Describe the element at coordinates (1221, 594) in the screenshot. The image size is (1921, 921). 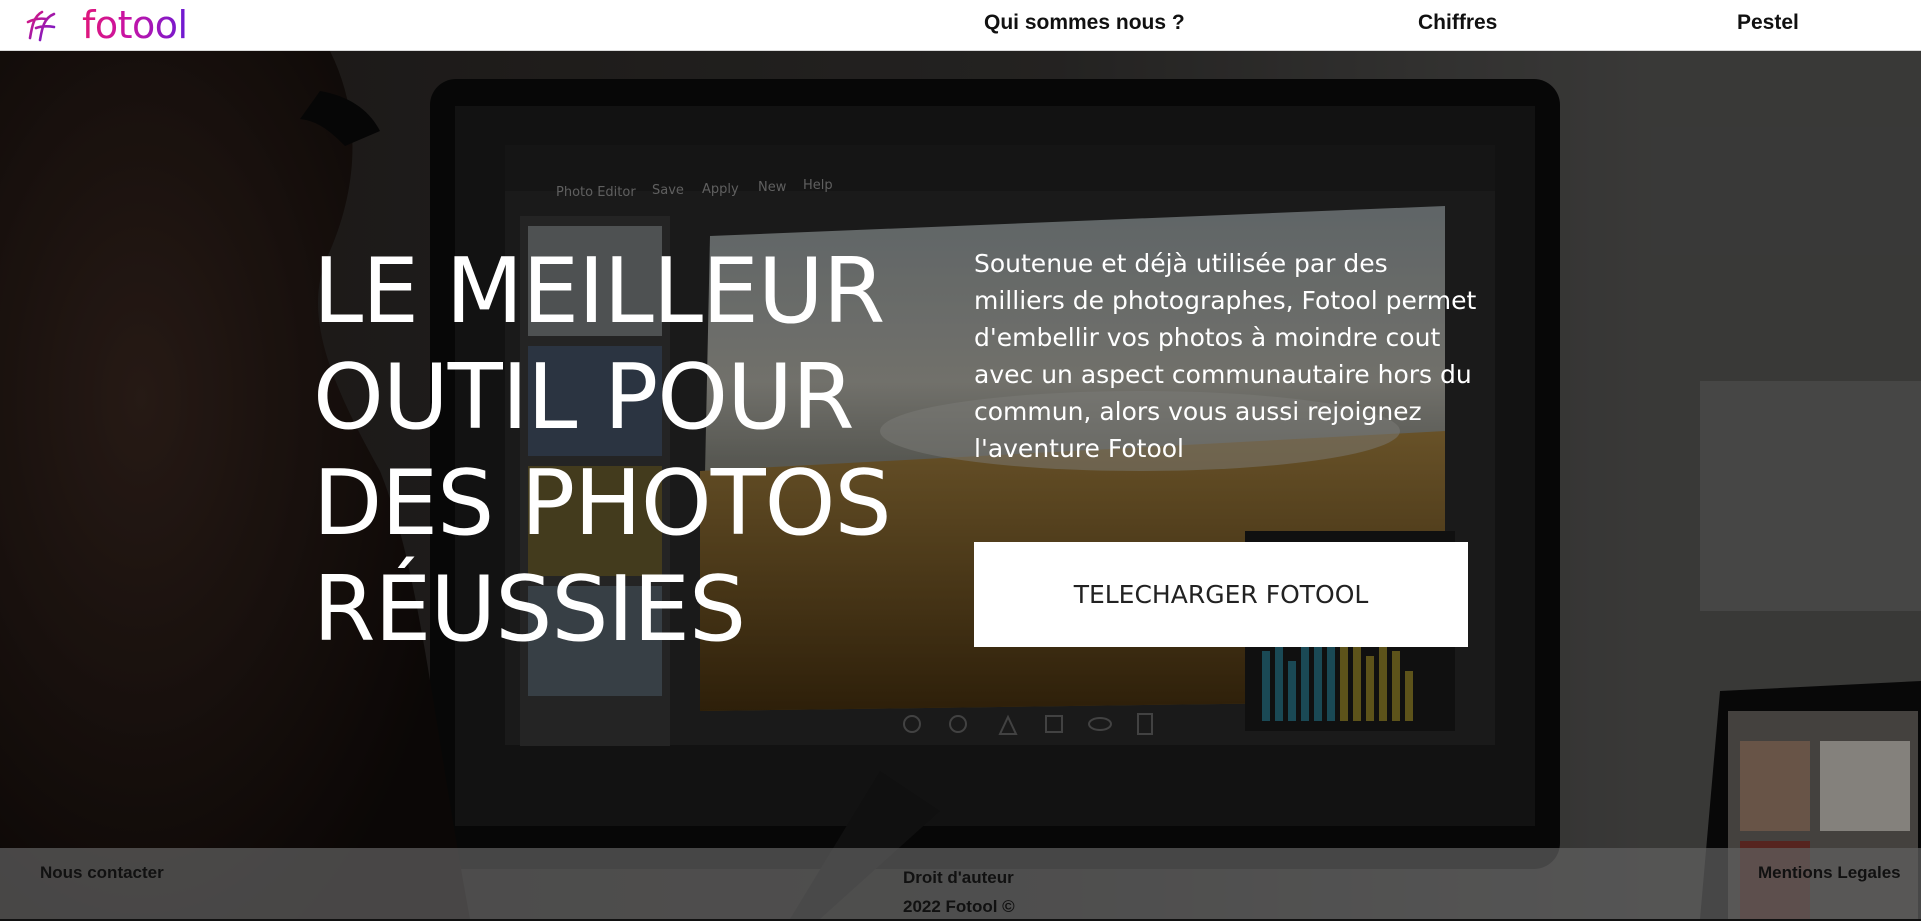
I see `download-fotool-button: TELECHARGER FOTOOL` at that location.